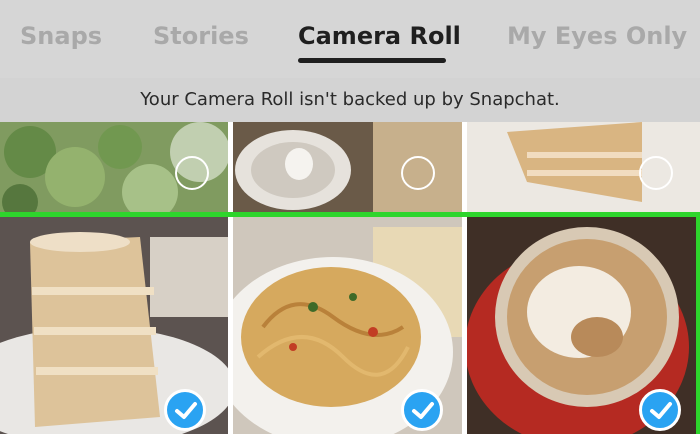 The width and height of the screenshot is (700, 434). What do you see at coordinates (114, 167) in the screenshot?
I see `photo-thumbnail-broccoli` at bounding box center [114, 167].